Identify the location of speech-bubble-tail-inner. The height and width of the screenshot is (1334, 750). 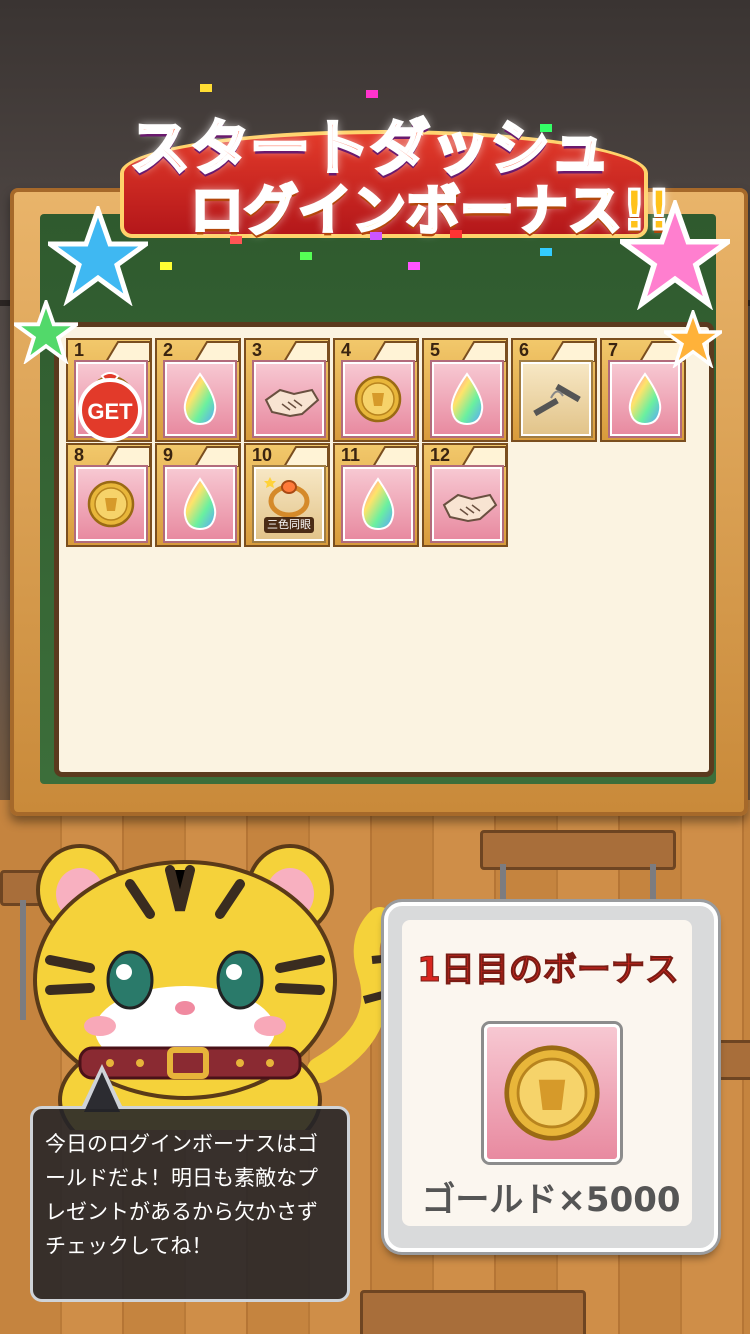
(102, 1092).